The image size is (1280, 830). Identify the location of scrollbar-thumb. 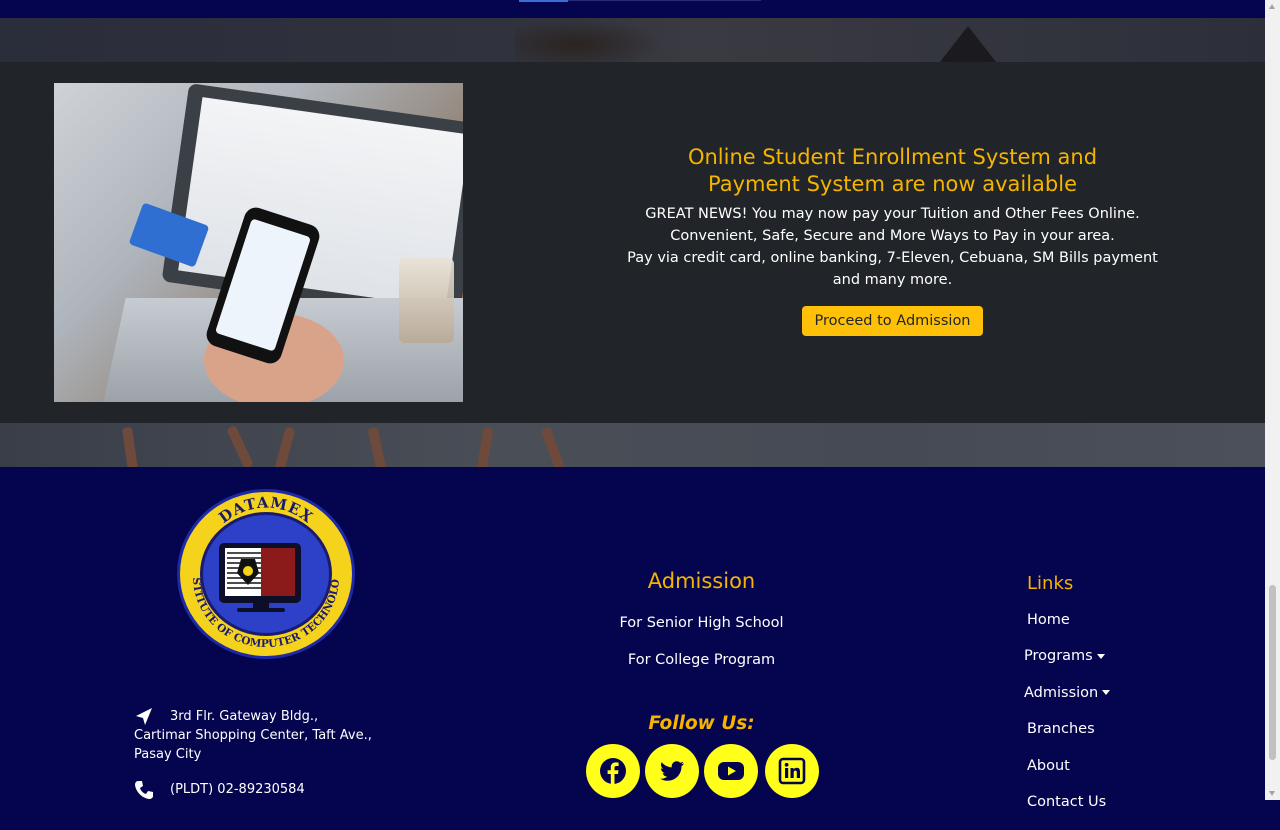
(1272, 672).